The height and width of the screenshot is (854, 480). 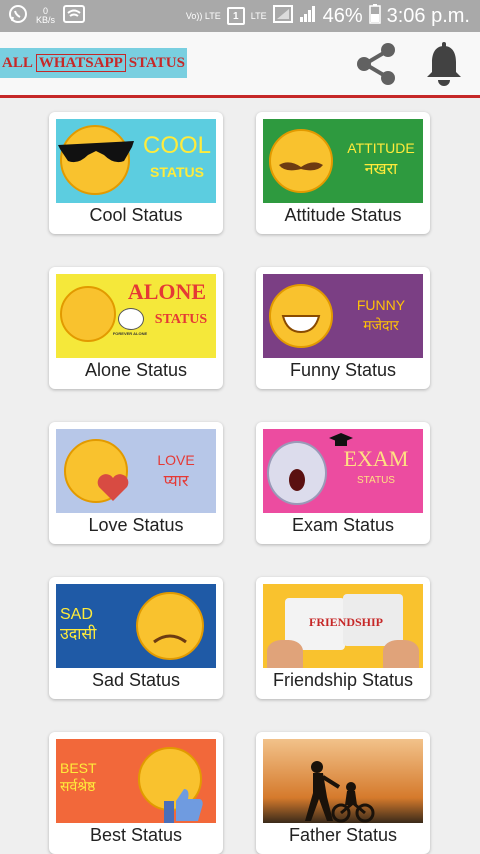 What do you see at coordinates (240, 65) in the screenshot?
I see `app-bar: ALL WHATSAPP STATUS` at bounding box center [240, 65].